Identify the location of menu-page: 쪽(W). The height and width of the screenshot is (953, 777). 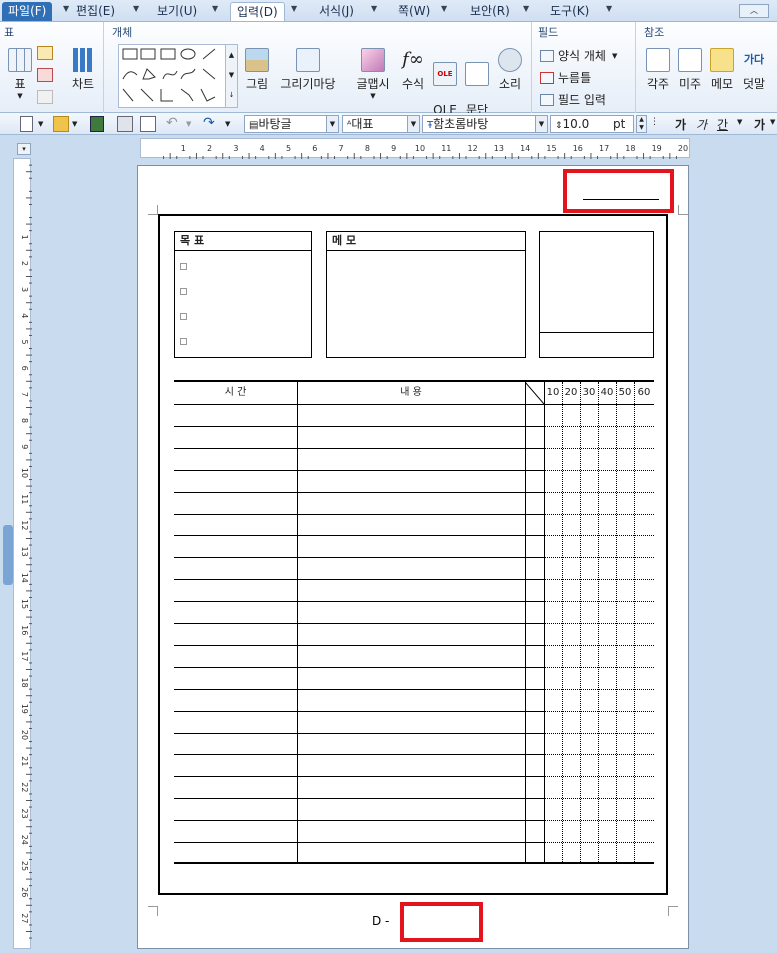
(414, 11).